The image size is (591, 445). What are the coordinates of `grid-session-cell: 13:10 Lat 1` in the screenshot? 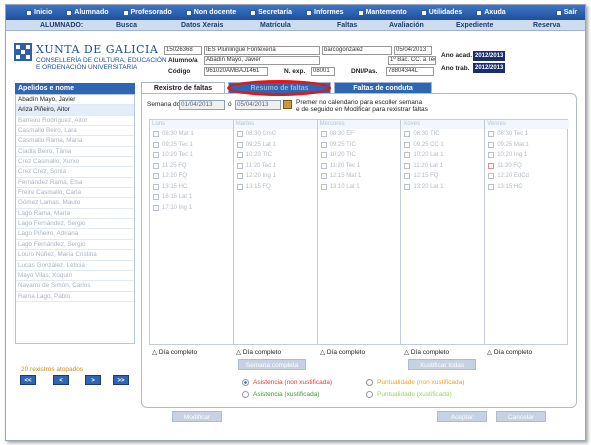 It's located at (359, 187).